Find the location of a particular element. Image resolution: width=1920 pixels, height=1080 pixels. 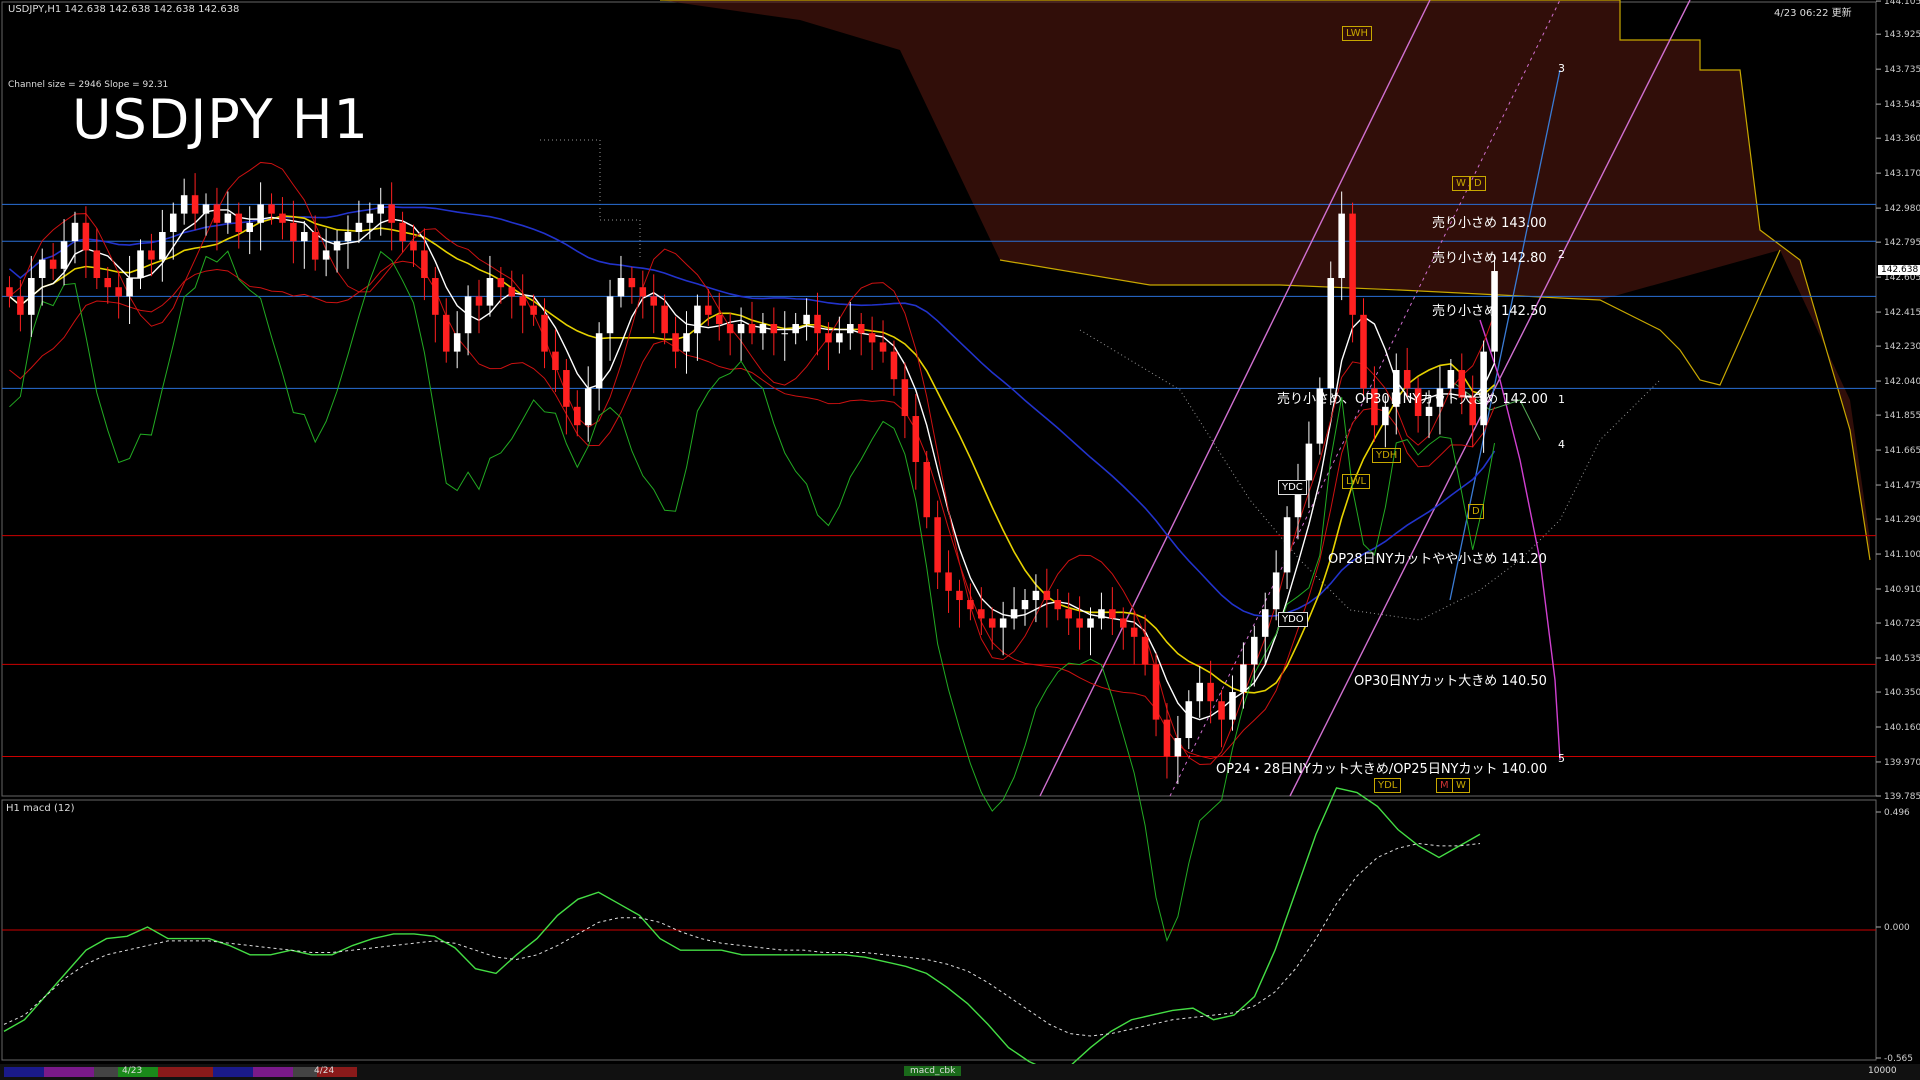

annotation-143-00: 売り小さめ 143.00 is located at coordinates (1489, 223).